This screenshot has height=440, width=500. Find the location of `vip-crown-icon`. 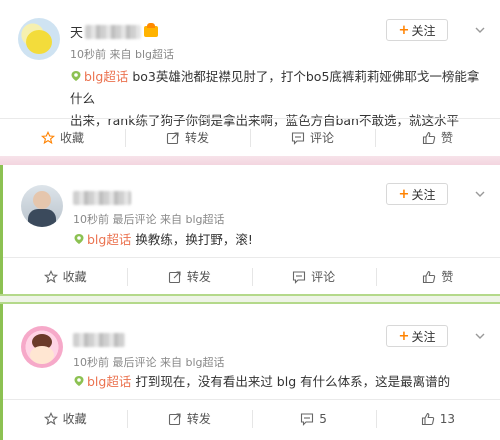

vip-crown-icon is located at coordinates (151, 30).